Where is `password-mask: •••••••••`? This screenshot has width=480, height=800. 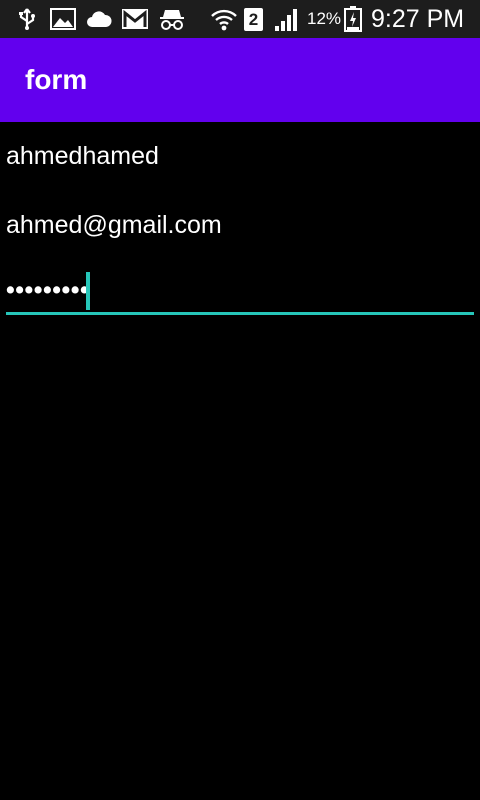
password-mask: ••••••••• is located at coordinates (48, 290).